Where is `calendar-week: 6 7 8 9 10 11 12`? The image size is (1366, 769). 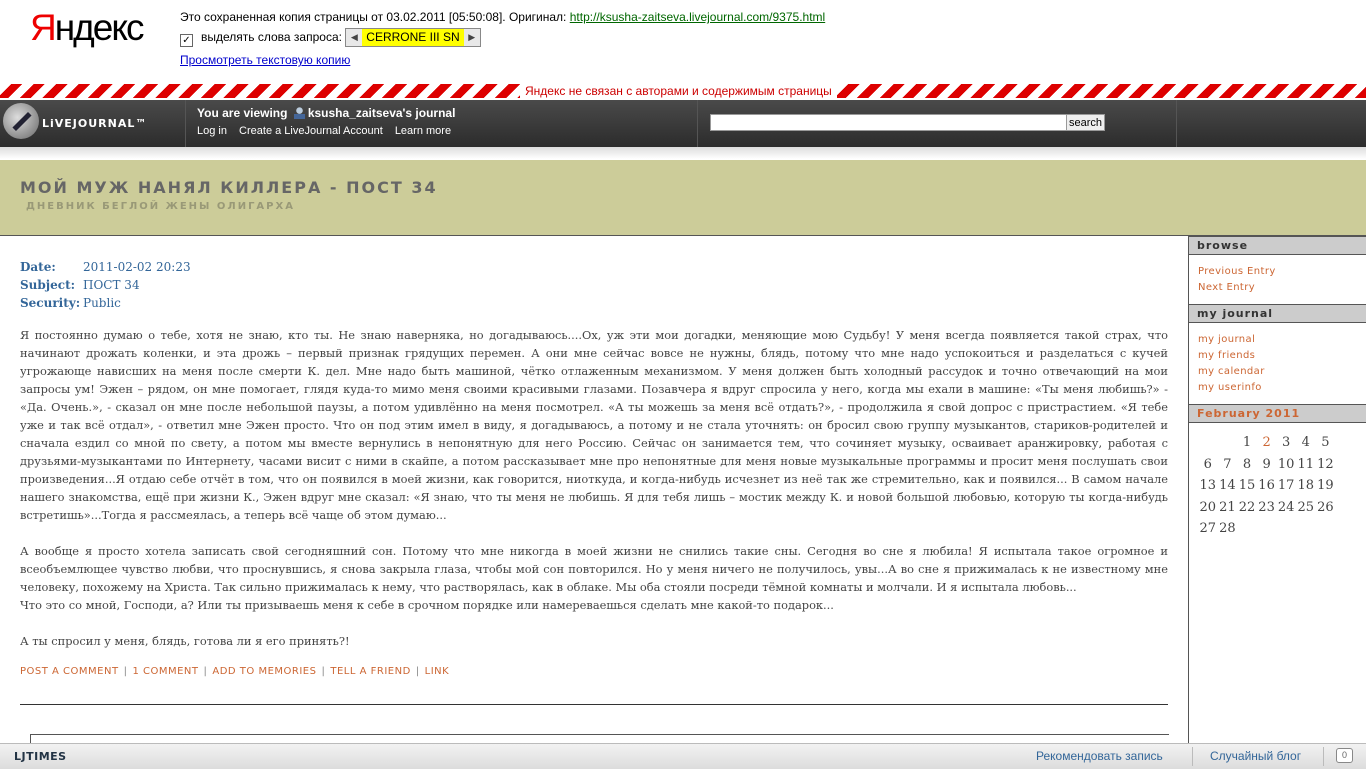 calendar-week: 6 7 8 9 10 11 12 is located at coordinates (1282, 465).